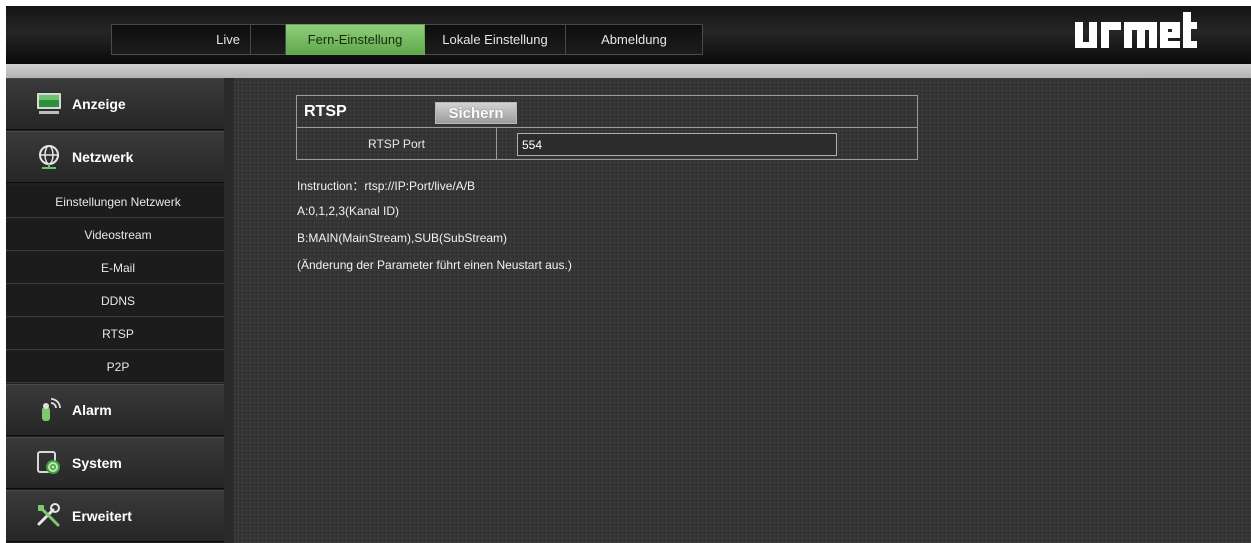  I want to click on sidebar-item-e-mail: E-Mail, so click(118, 268).